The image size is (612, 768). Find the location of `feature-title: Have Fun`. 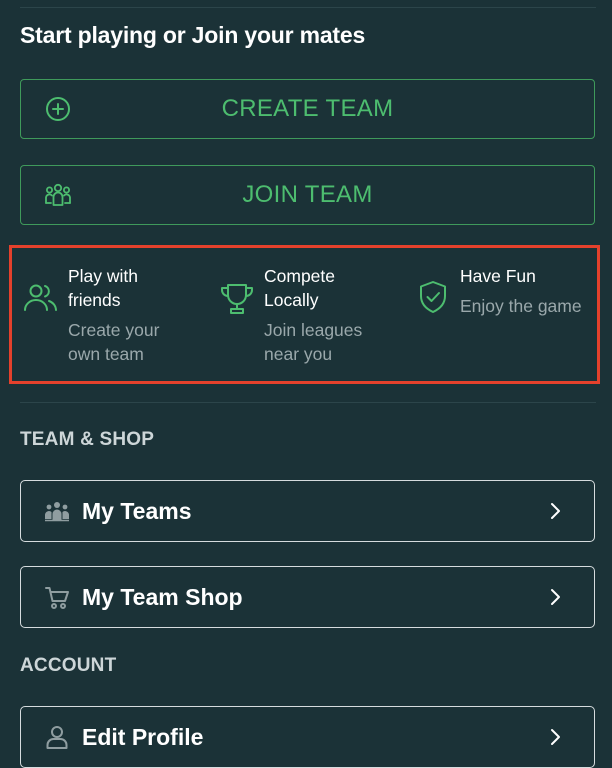

feature-title: Have Fun is located at coordinates (498, 276).